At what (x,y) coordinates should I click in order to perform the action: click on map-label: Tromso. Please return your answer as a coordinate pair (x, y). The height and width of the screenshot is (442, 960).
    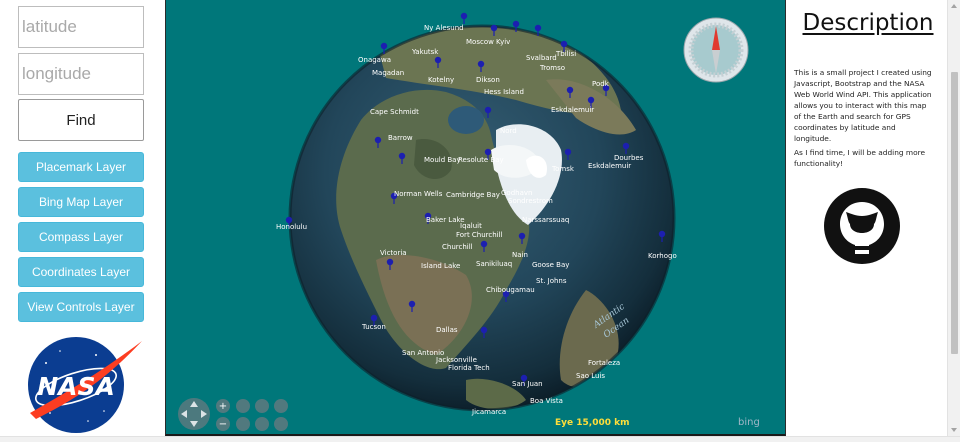
    Looking at the image, I should click on (552, 68).